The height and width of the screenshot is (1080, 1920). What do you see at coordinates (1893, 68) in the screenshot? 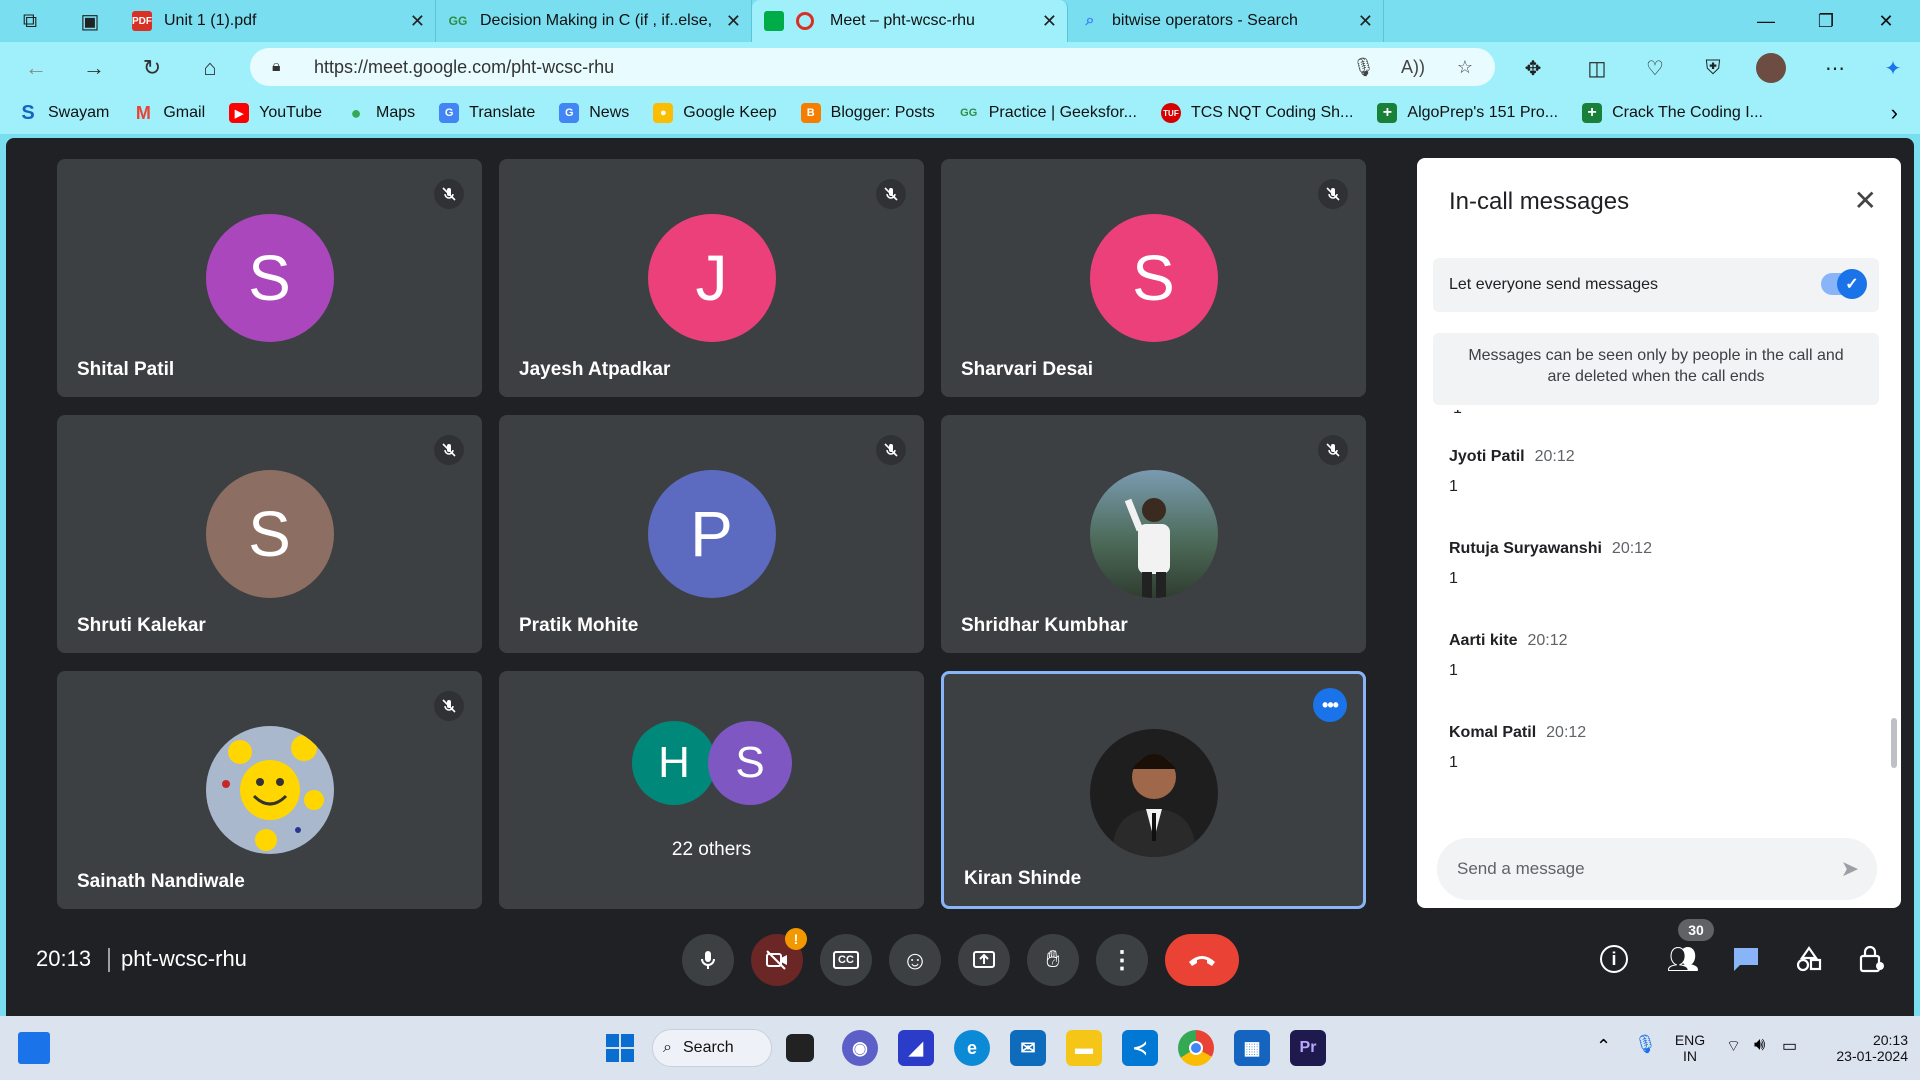
I see `copilot-icon: ✦` at bounding box center [1893, 68].